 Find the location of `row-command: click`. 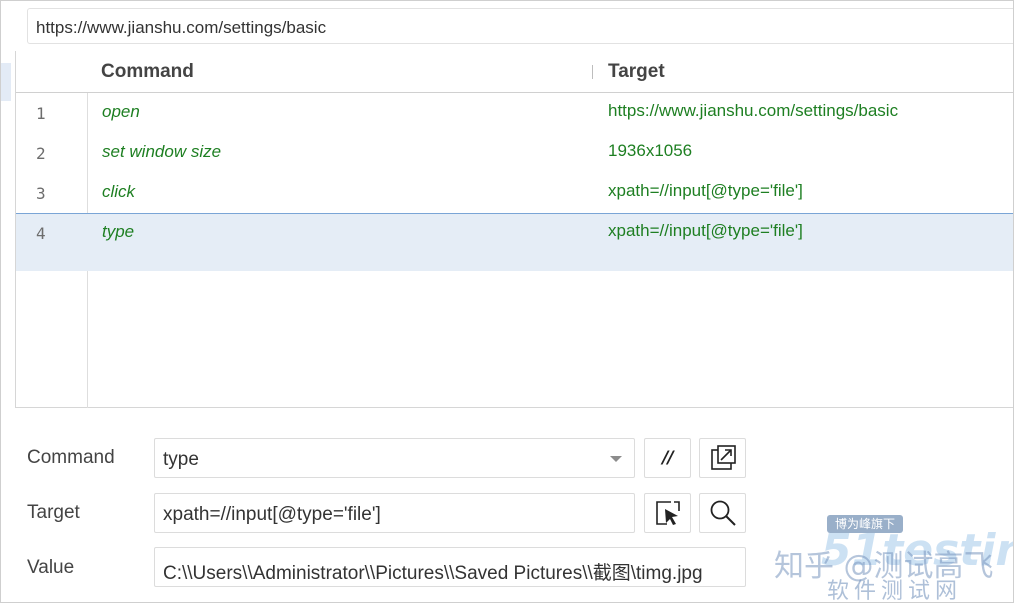

row-command: click is located at coordinates (119, 191).